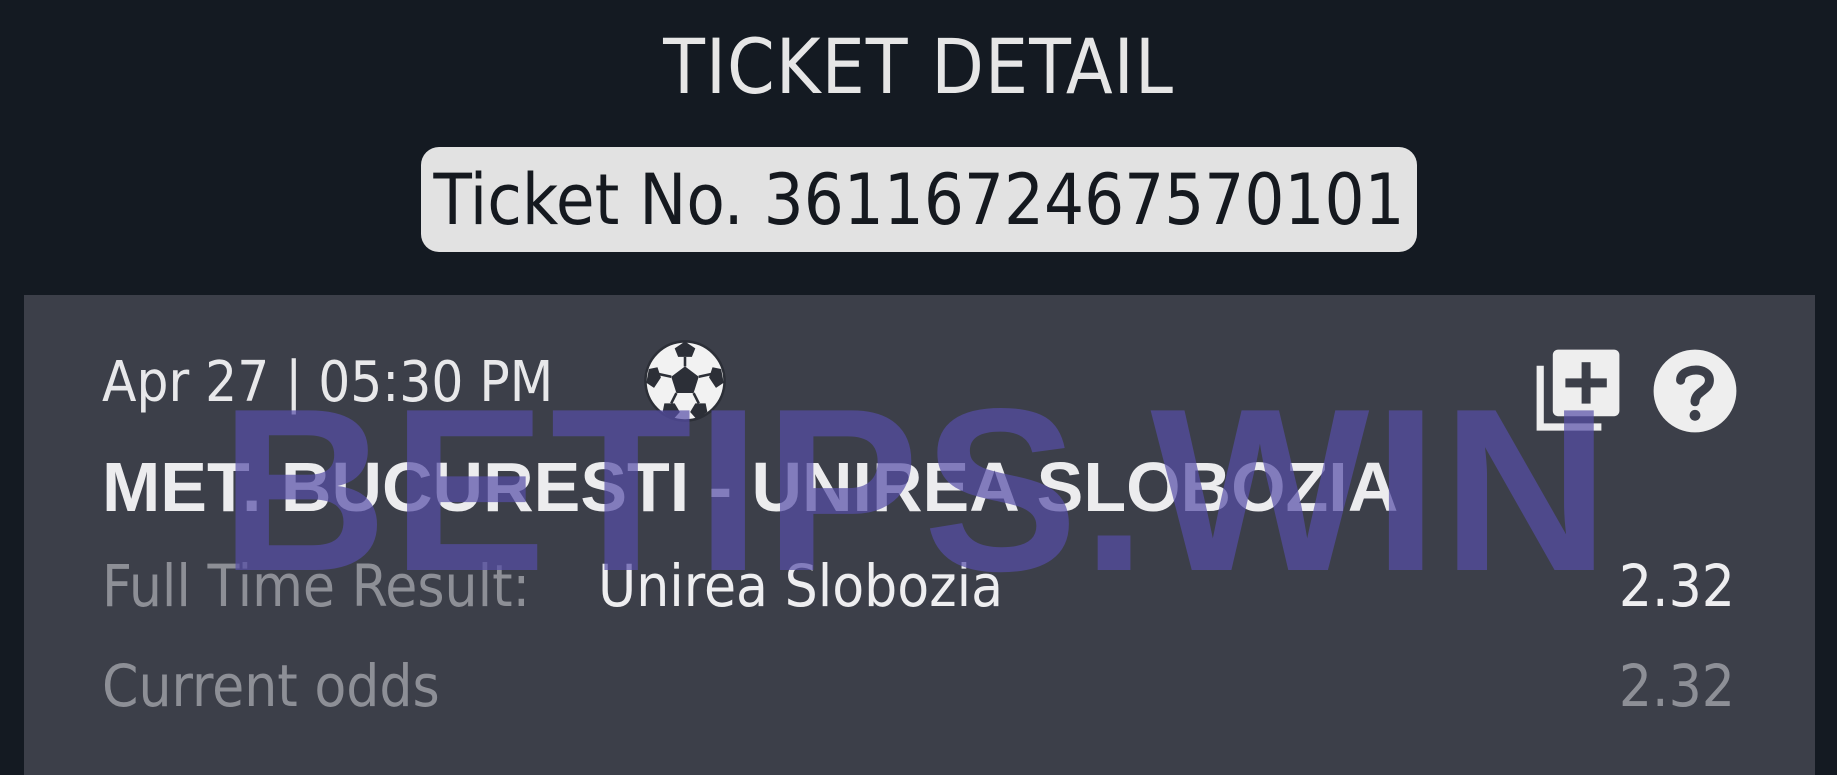 The width and height of the screenshot is (1837, 775). I want to click on event-datetime: Apr 27 | 05:30 PM, so click(328, 382).